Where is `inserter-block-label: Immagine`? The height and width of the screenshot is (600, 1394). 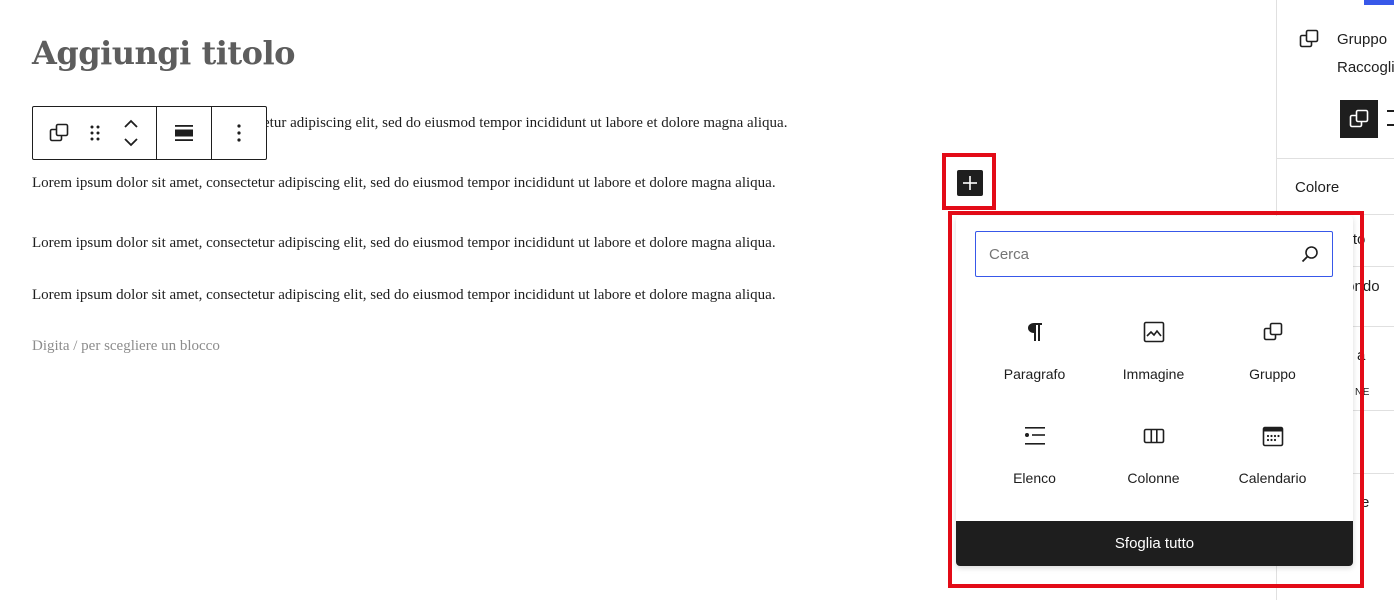
inserter-block-label: Immagine is located at coordinates (1153, 374).